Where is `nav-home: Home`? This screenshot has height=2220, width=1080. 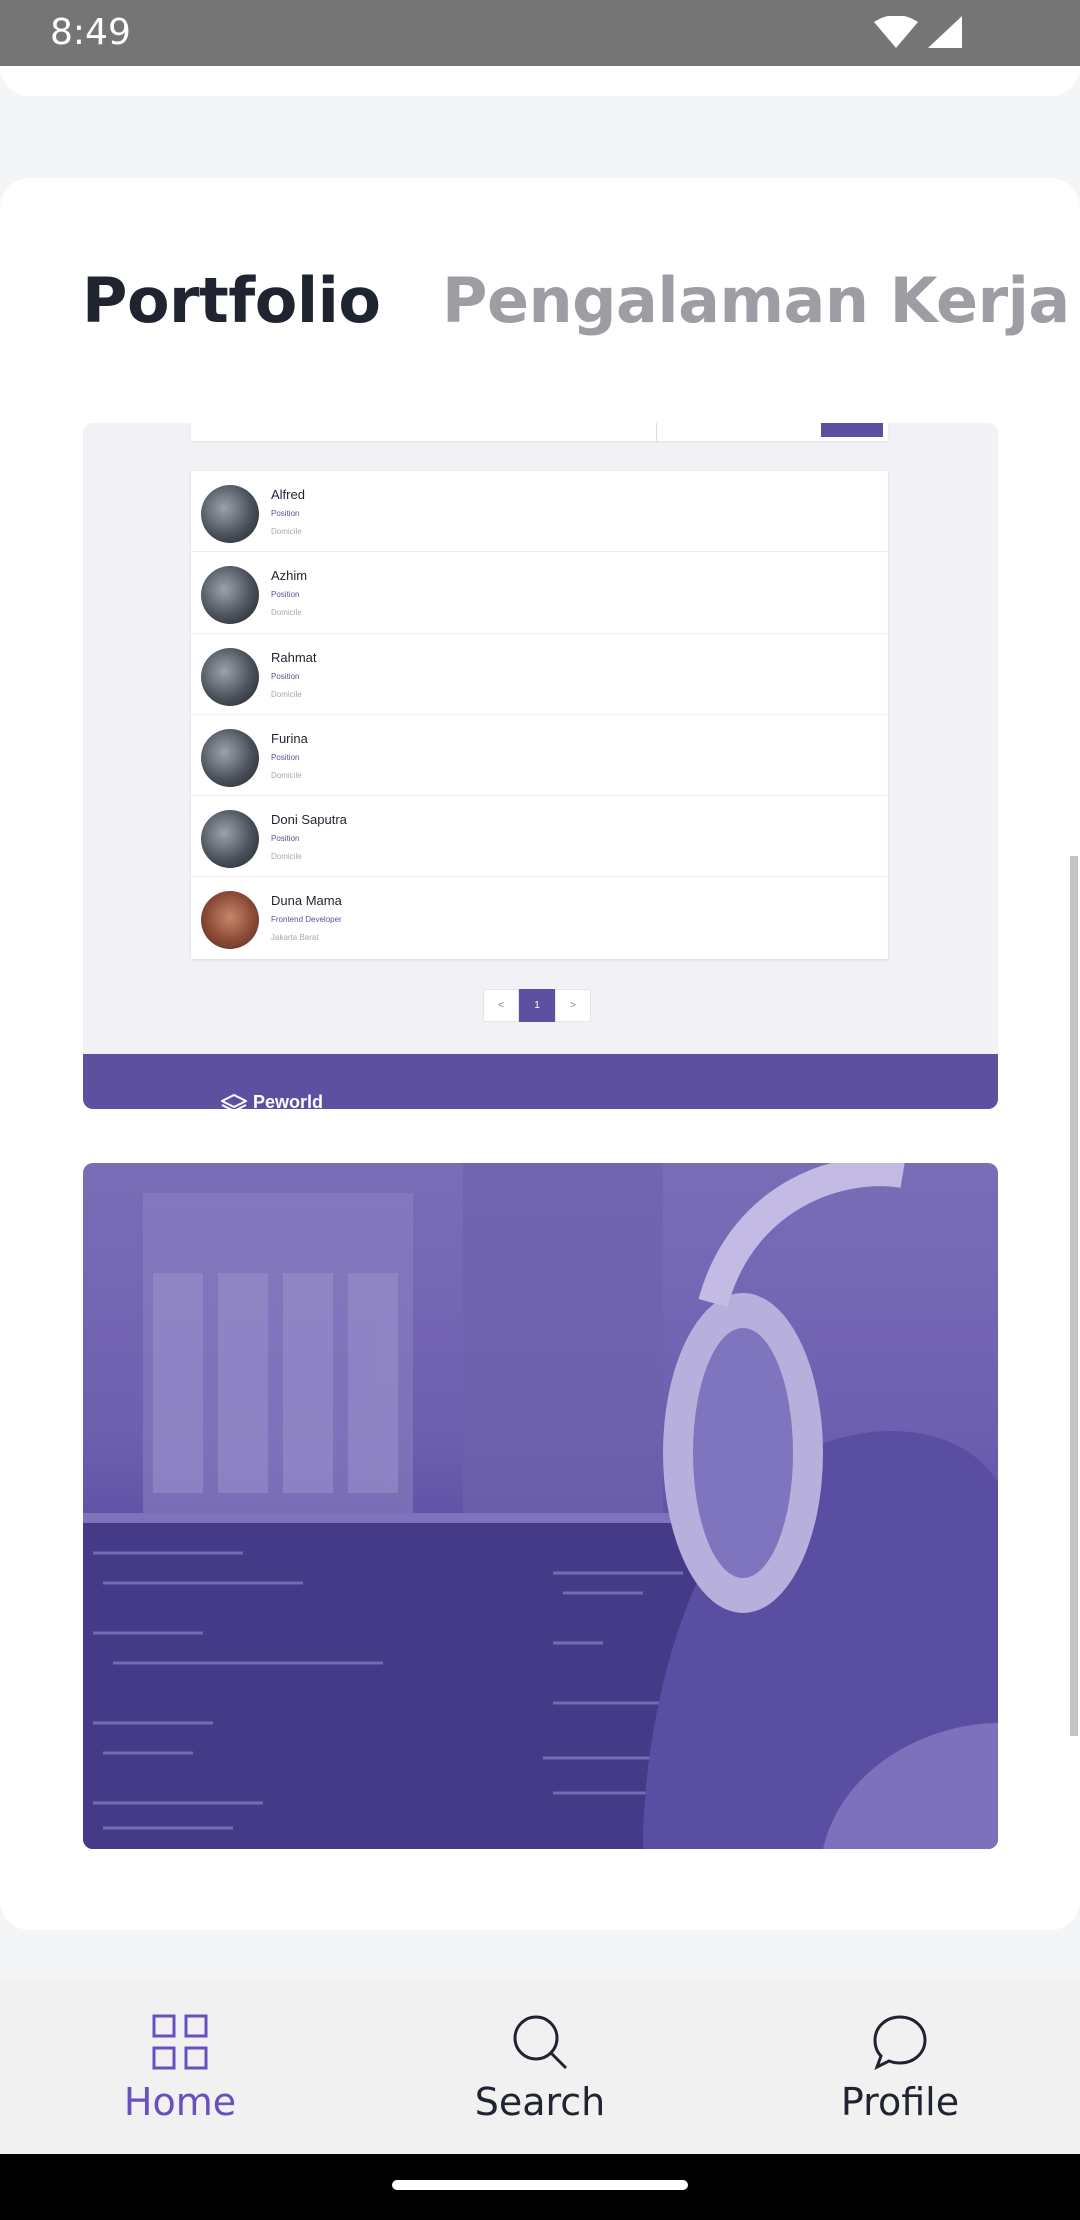
nav-home: Home is located at coordinates (180, 2067).